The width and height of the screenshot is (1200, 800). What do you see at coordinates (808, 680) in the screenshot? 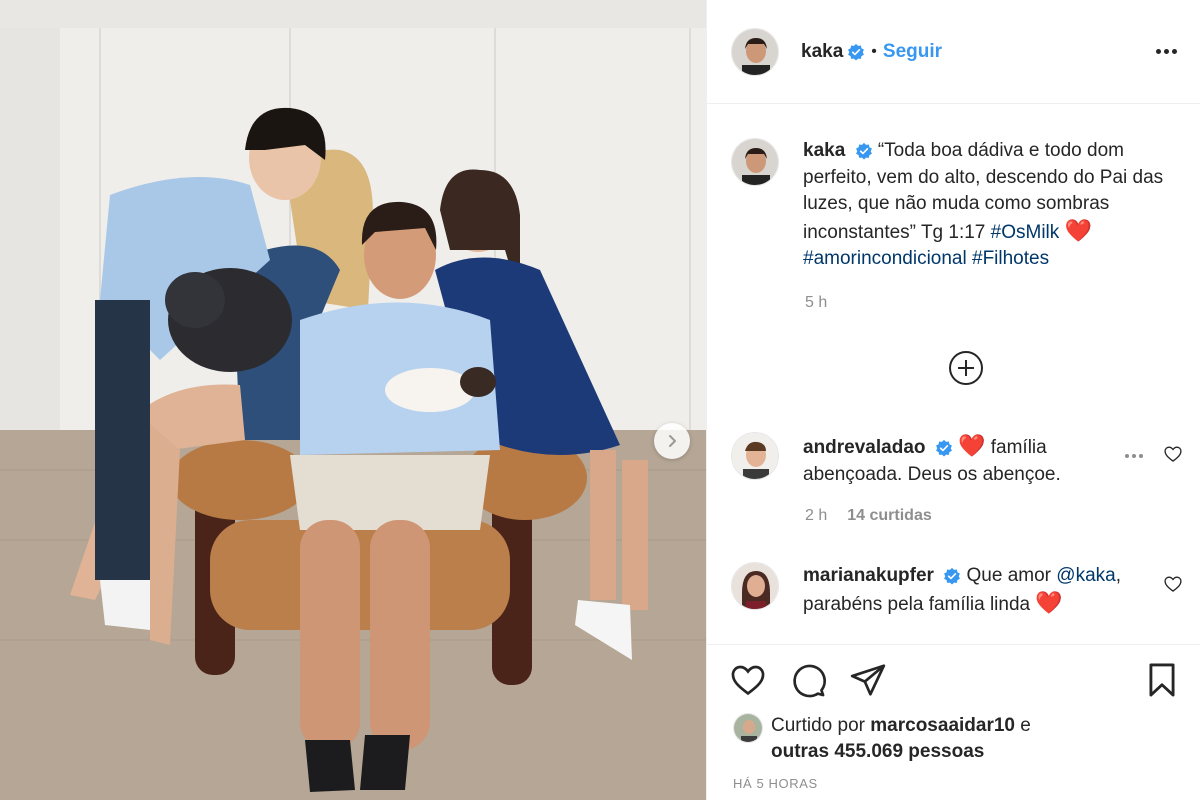
I see `comment-icon` at bounding box center [808, 680].